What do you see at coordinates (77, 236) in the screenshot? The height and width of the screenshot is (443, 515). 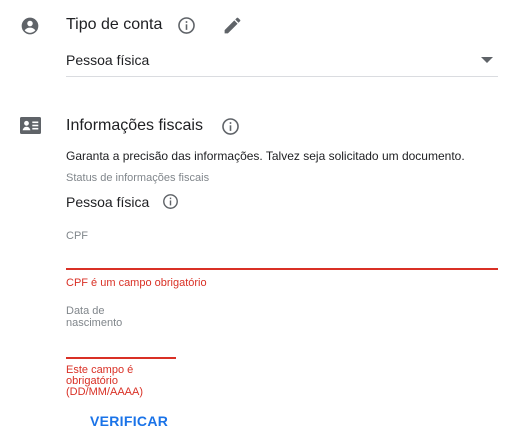 I see `cpf-label: CPF` at bounding box center [77, 236].